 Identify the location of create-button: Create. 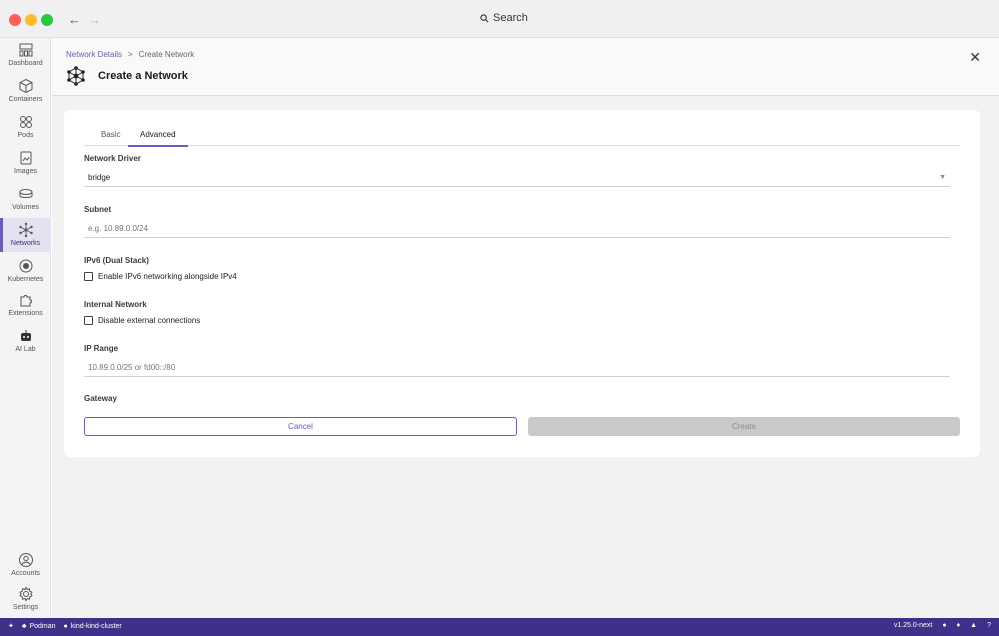
(744, 426).